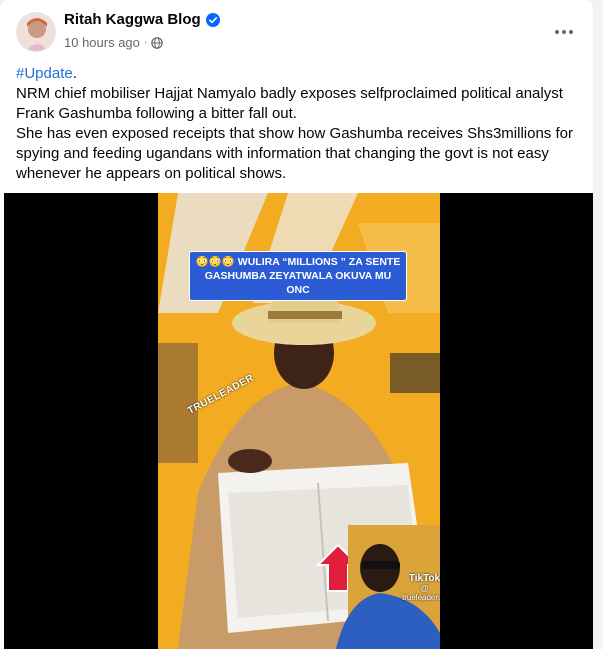 This screenshot has width=603, height=649. I want to click on verified-badge-icon, so click(212, 19).